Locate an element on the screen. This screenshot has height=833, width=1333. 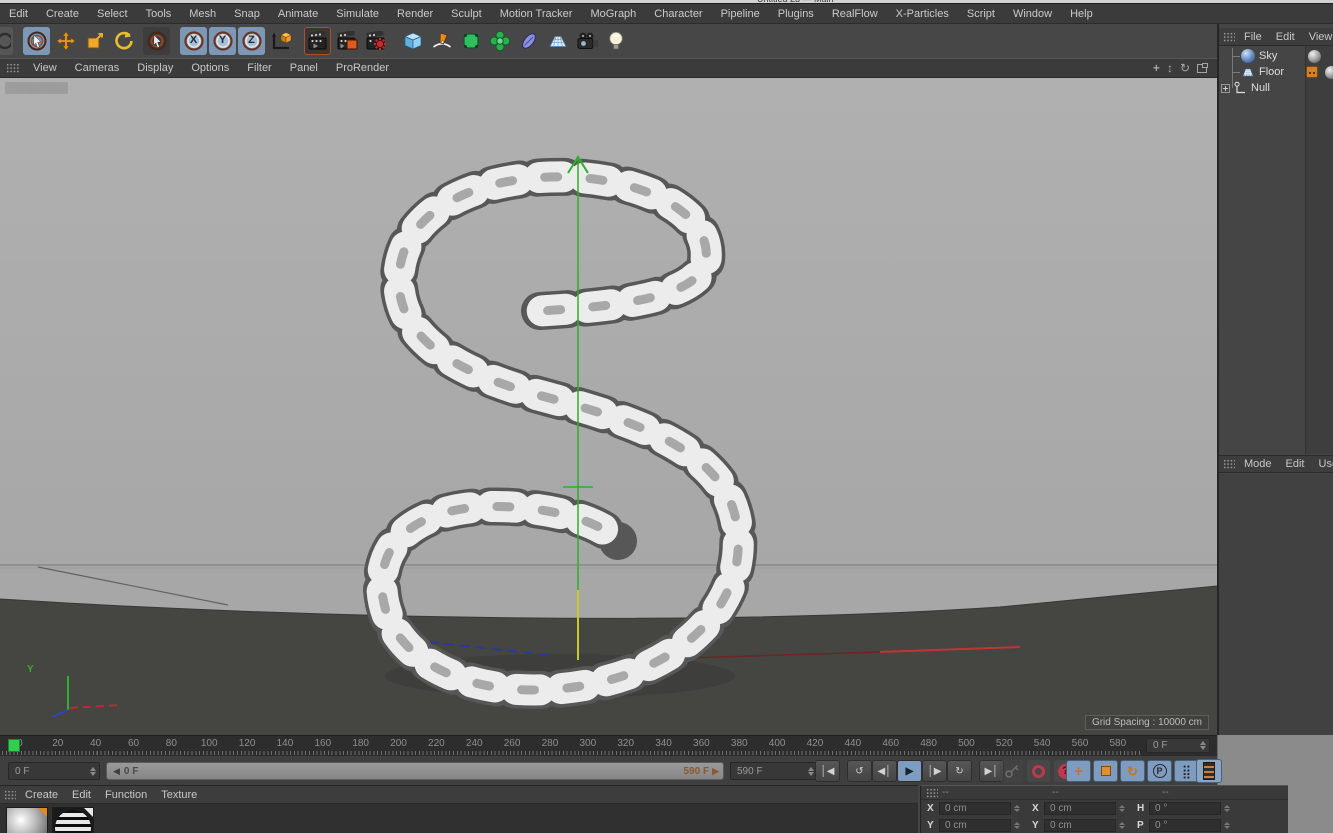
mat-menu-edit: Edit is located at coordinates (81, 795).